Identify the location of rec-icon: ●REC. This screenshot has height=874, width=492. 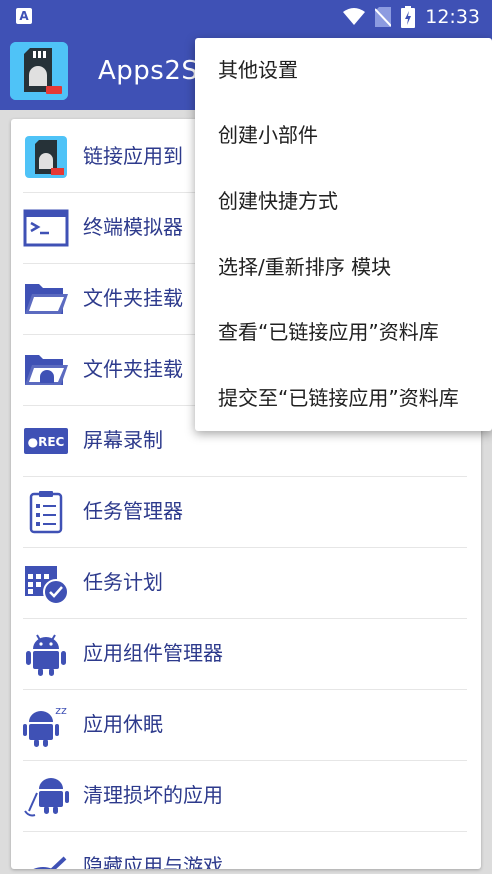
(46, 441).